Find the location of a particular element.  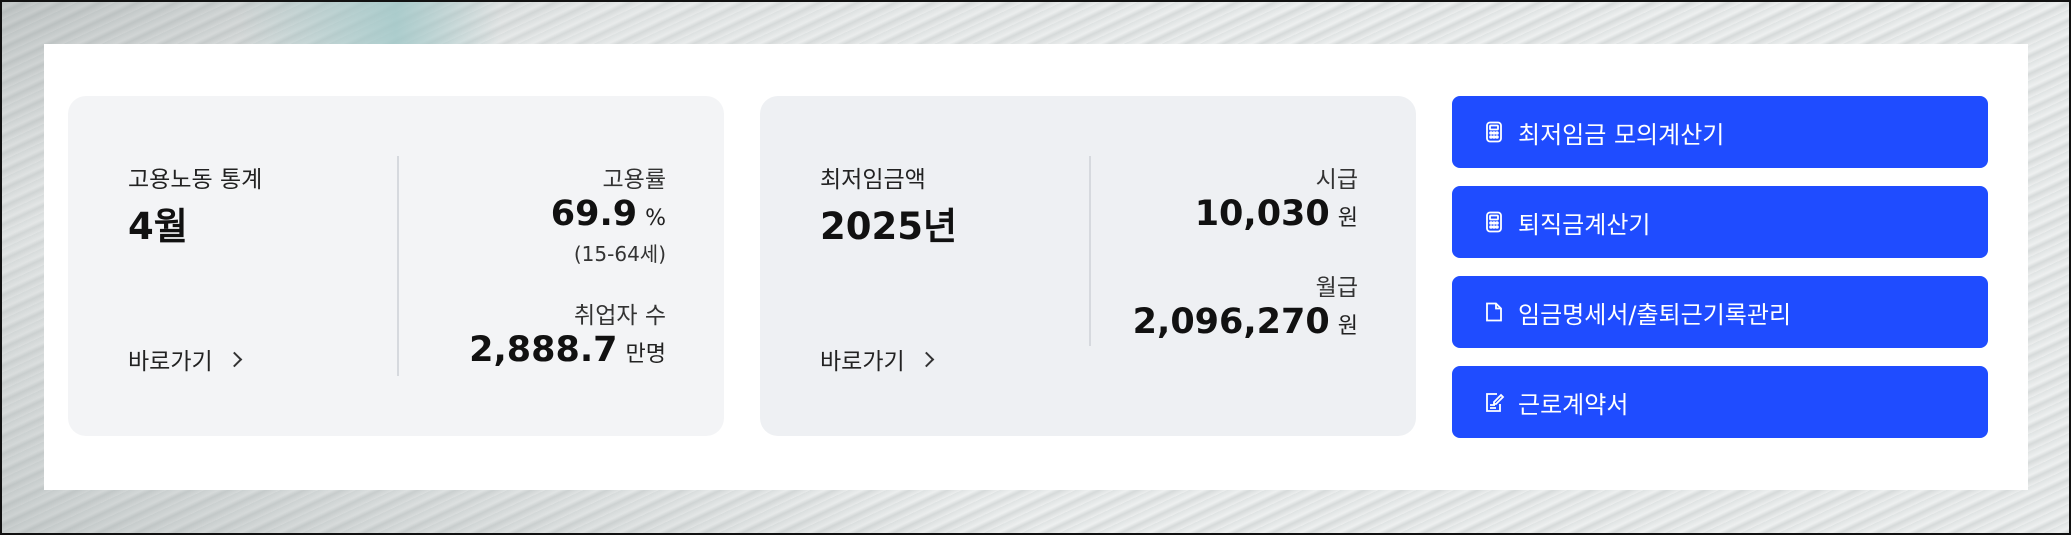

button-label: 임금명세서/출퇴근기록관리 is located at coordinates (1655, 314).